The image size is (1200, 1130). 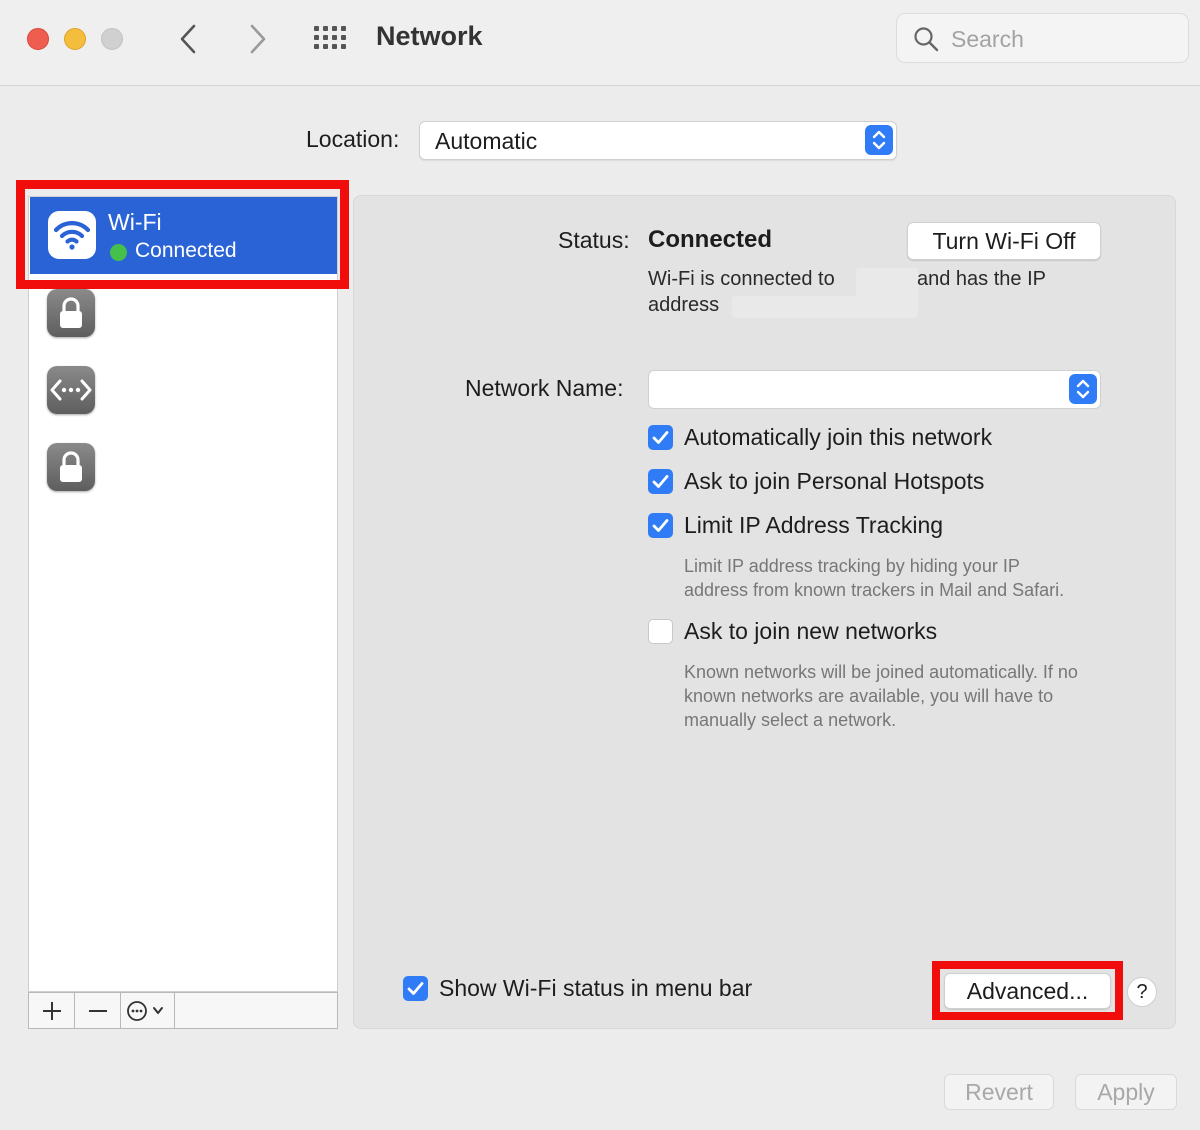 I want to click on ask-hotspots-checkbox, so click(x=660, y=481).